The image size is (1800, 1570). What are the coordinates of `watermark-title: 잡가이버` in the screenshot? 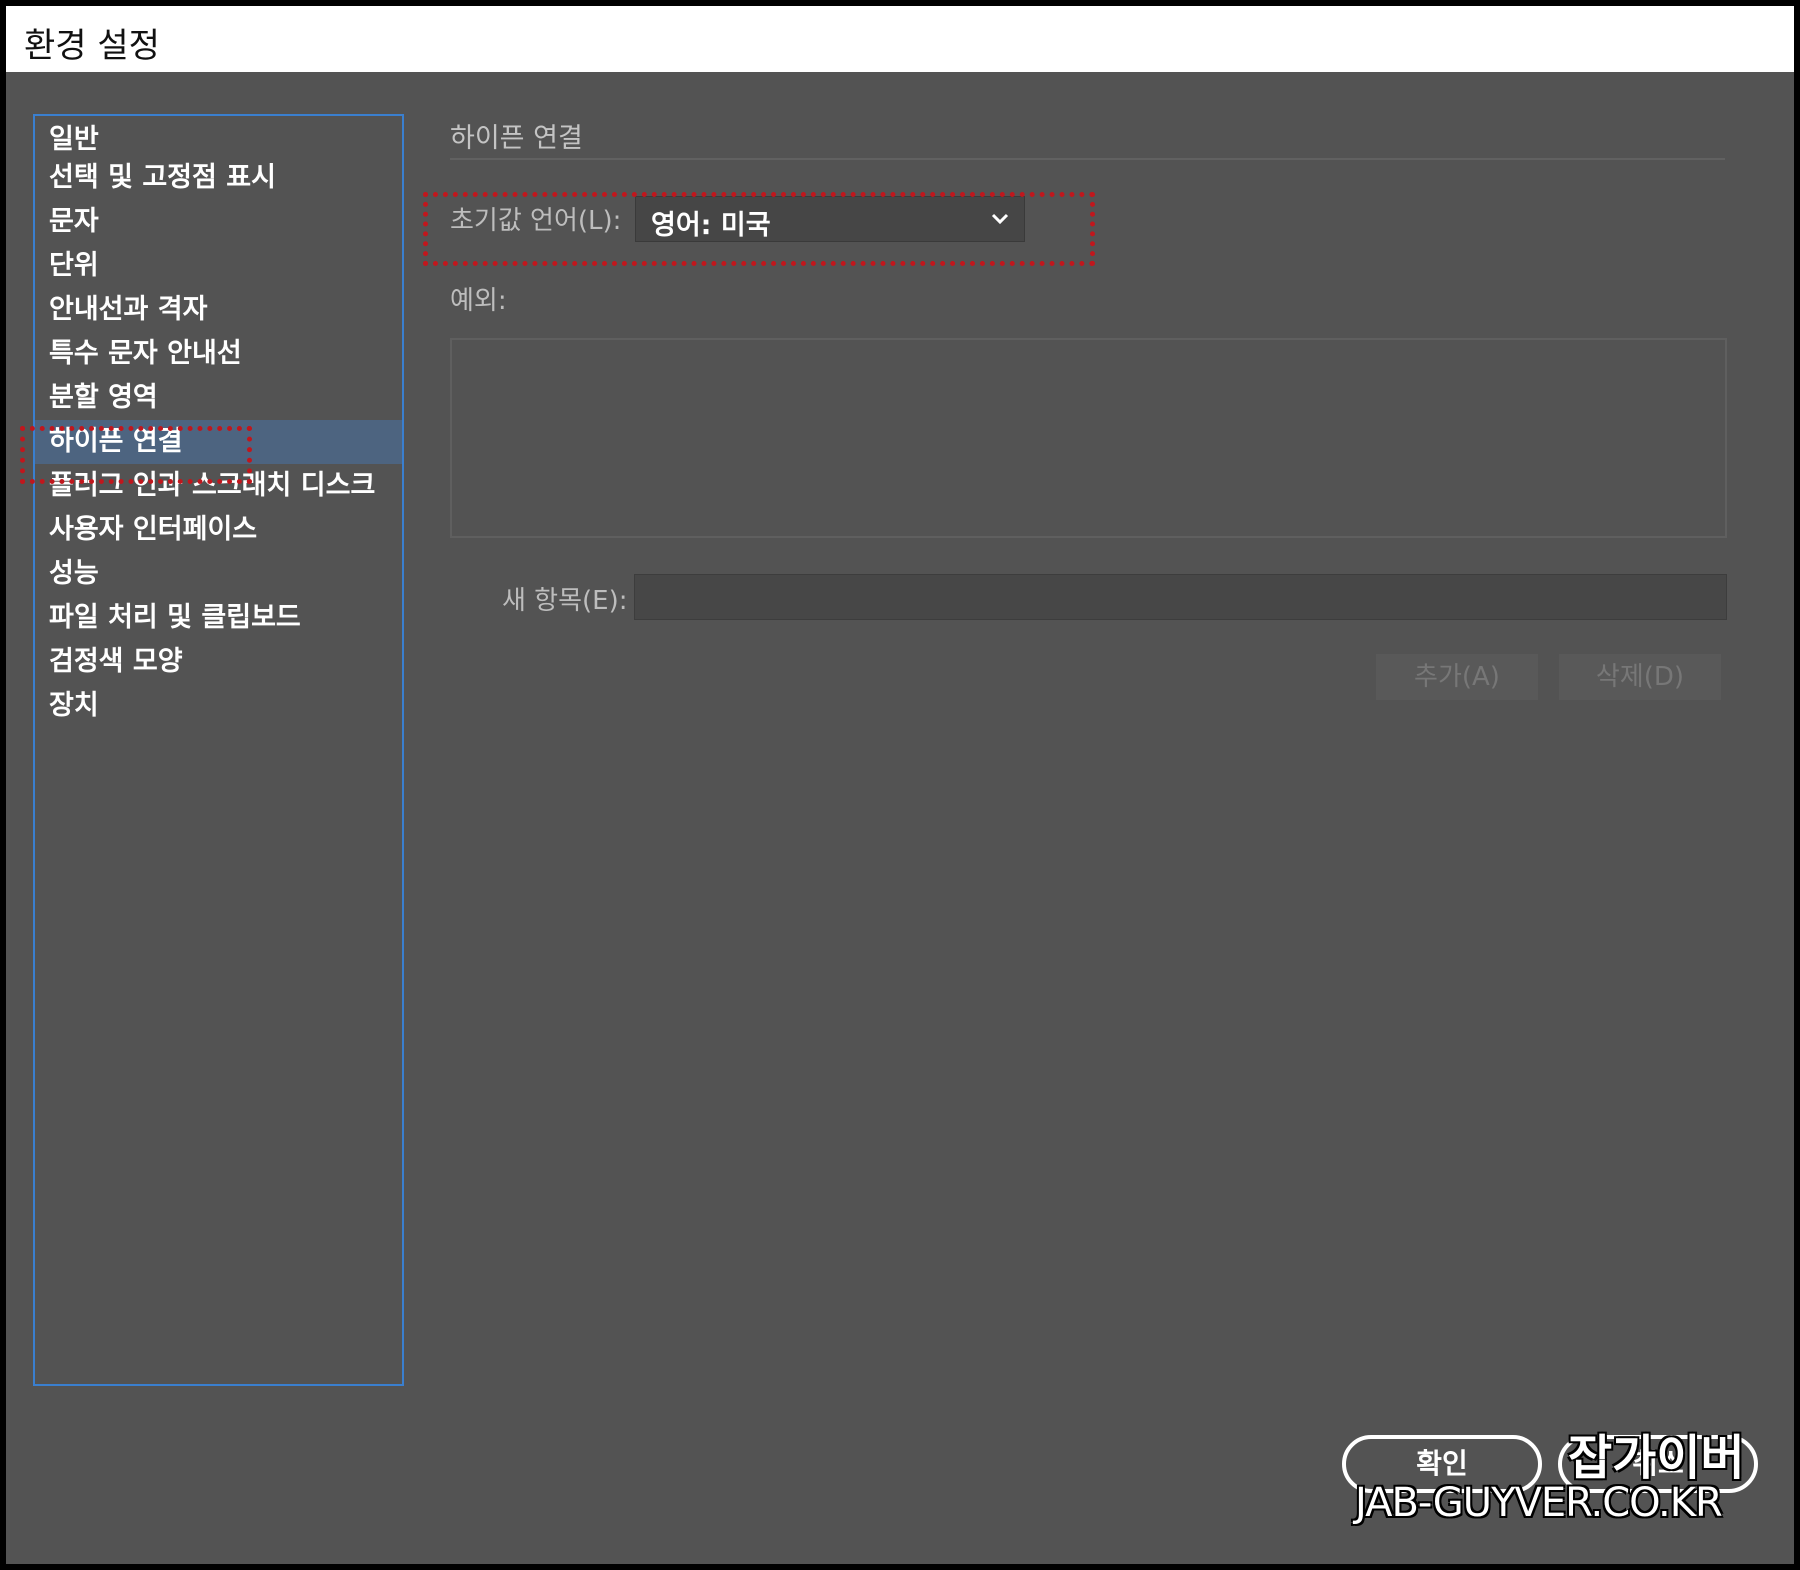 It's located at (1656, 1458).